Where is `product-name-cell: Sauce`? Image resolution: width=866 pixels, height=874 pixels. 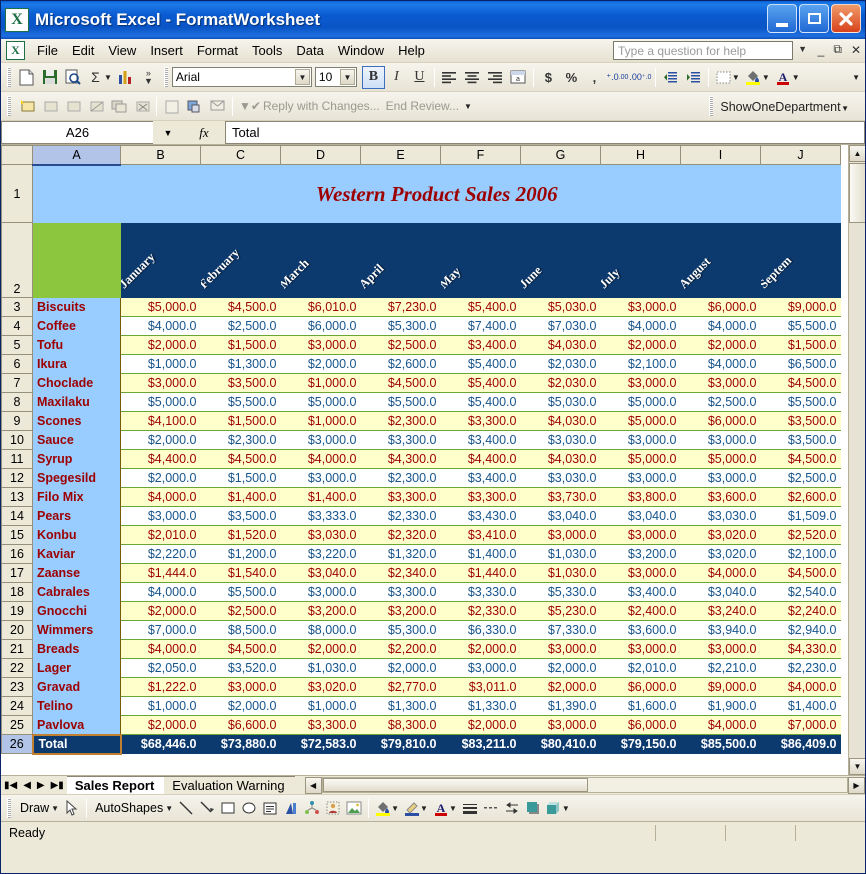
product-name-cell: Sauce is located at coordinates (76, 440).